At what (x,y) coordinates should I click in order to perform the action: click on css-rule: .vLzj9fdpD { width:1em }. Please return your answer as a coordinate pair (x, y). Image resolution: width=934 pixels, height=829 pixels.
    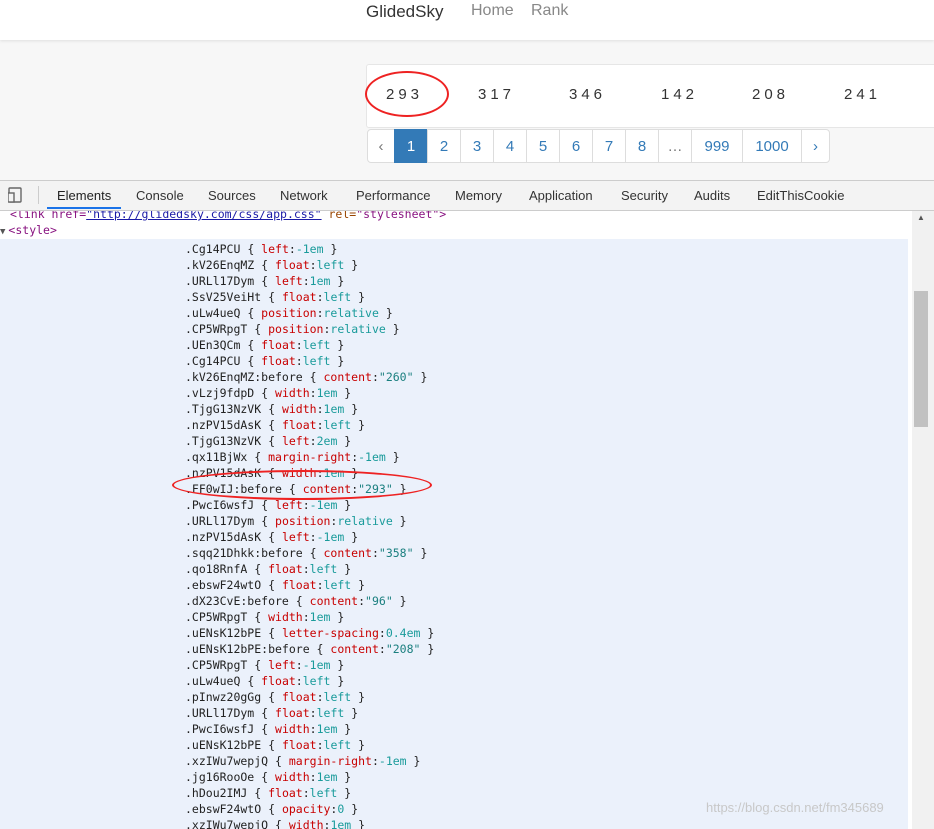
    Looking at the image, I should click on (268, 393).